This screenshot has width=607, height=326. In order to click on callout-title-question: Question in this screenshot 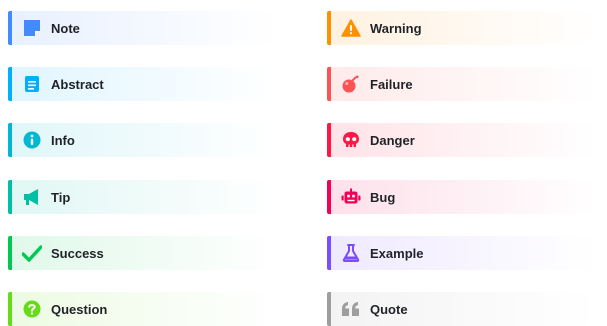, I will do `click(79, 309)`.